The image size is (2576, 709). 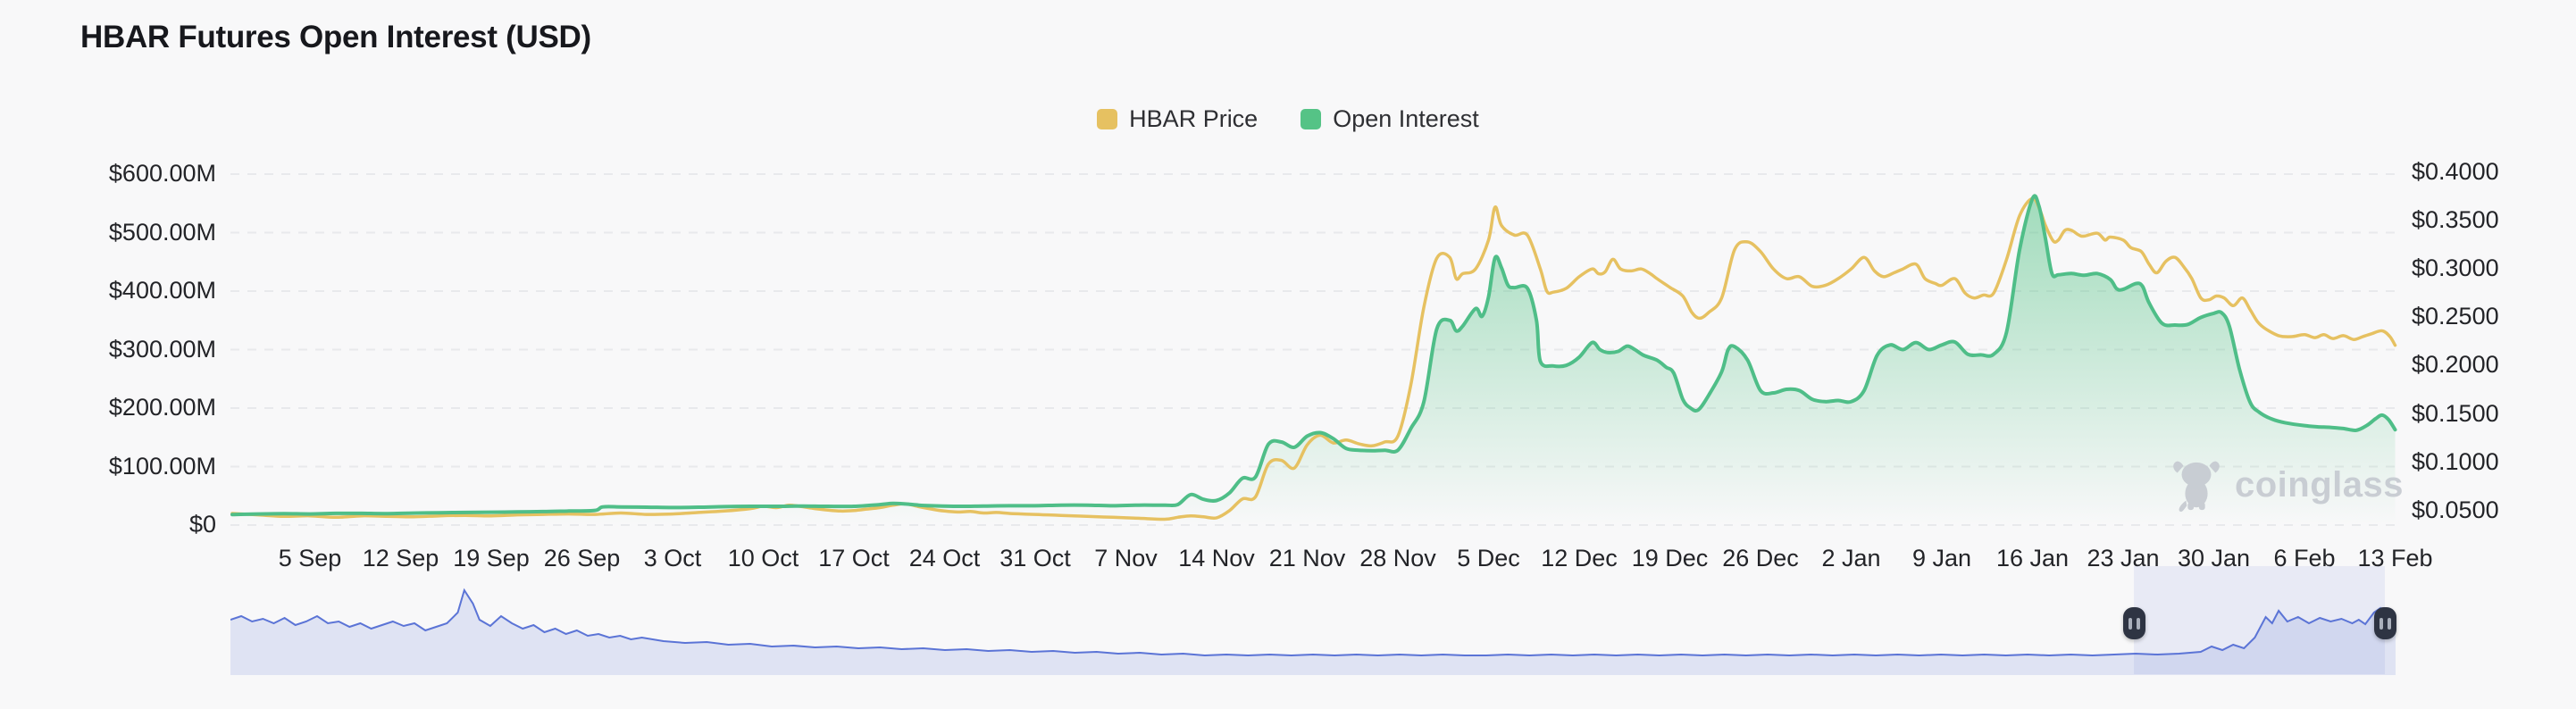 What do you see at coordinates (2033, 558) in the screenshot?
I see `x-axis-tick: 16 Jan` at bounding box center [2033, 558].